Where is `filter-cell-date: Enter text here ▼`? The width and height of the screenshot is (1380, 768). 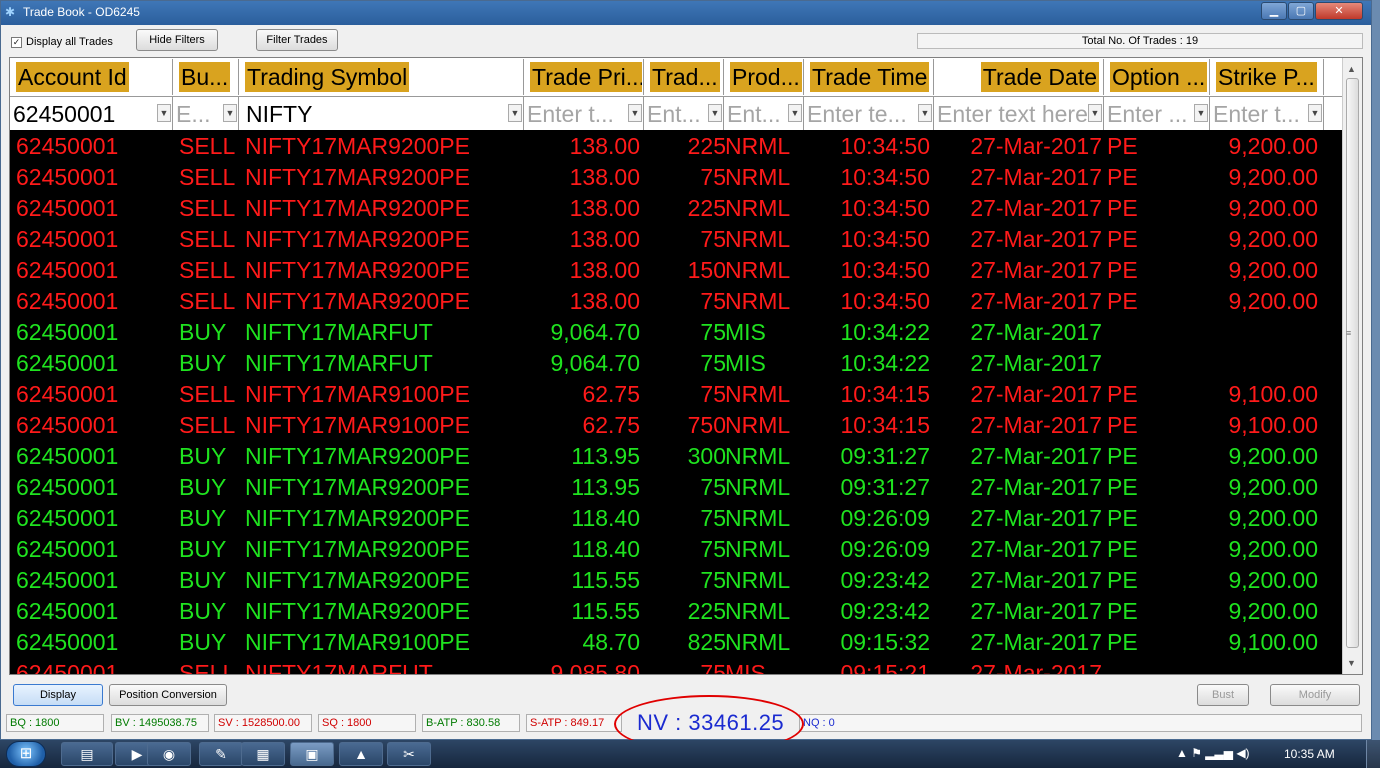 filter-cell-date: Enter text here ▼ is located at coordinates (1019, 113).